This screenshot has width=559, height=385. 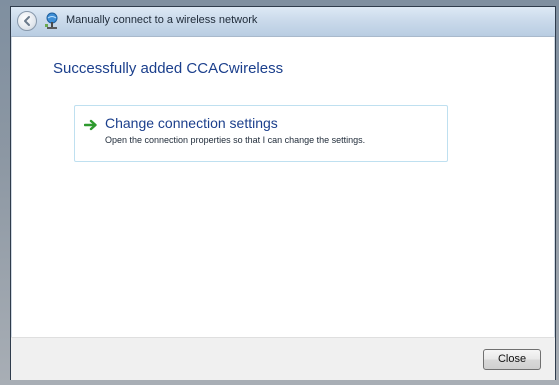 I want to click on network-icon, so click(x=52, y=21).